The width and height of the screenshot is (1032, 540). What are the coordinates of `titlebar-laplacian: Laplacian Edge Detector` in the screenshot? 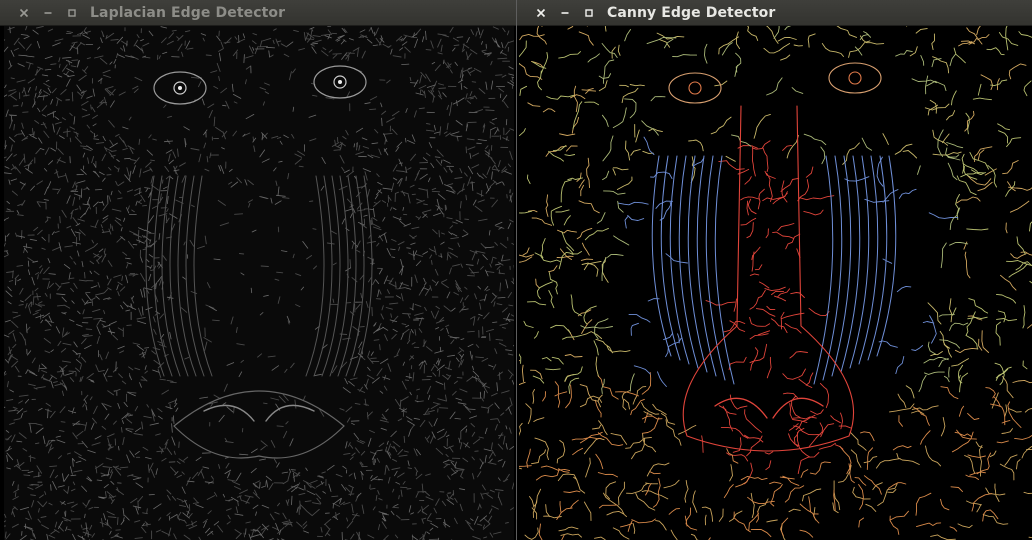 It's located at (258, 13).